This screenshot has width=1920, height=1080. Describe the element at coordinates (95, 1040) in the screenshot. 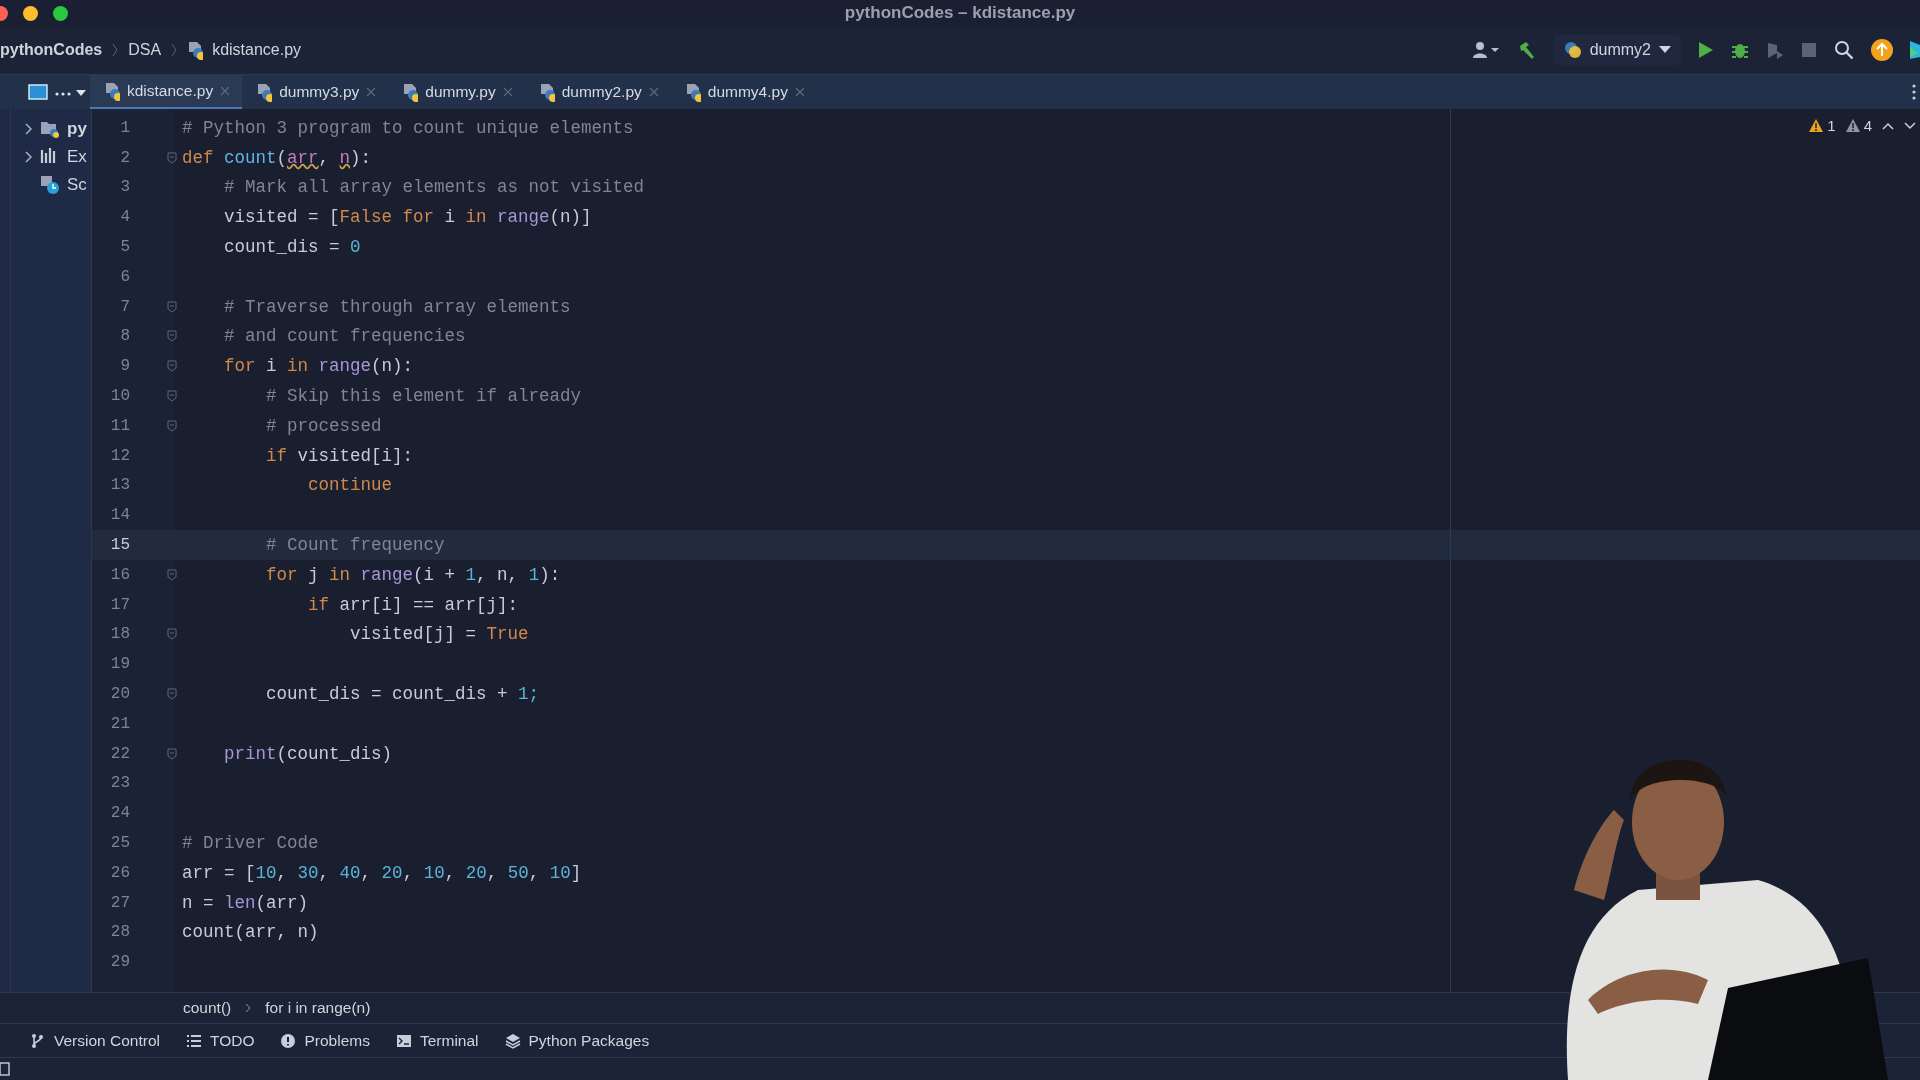

I see `tool-window-button: Version Control` at that location.